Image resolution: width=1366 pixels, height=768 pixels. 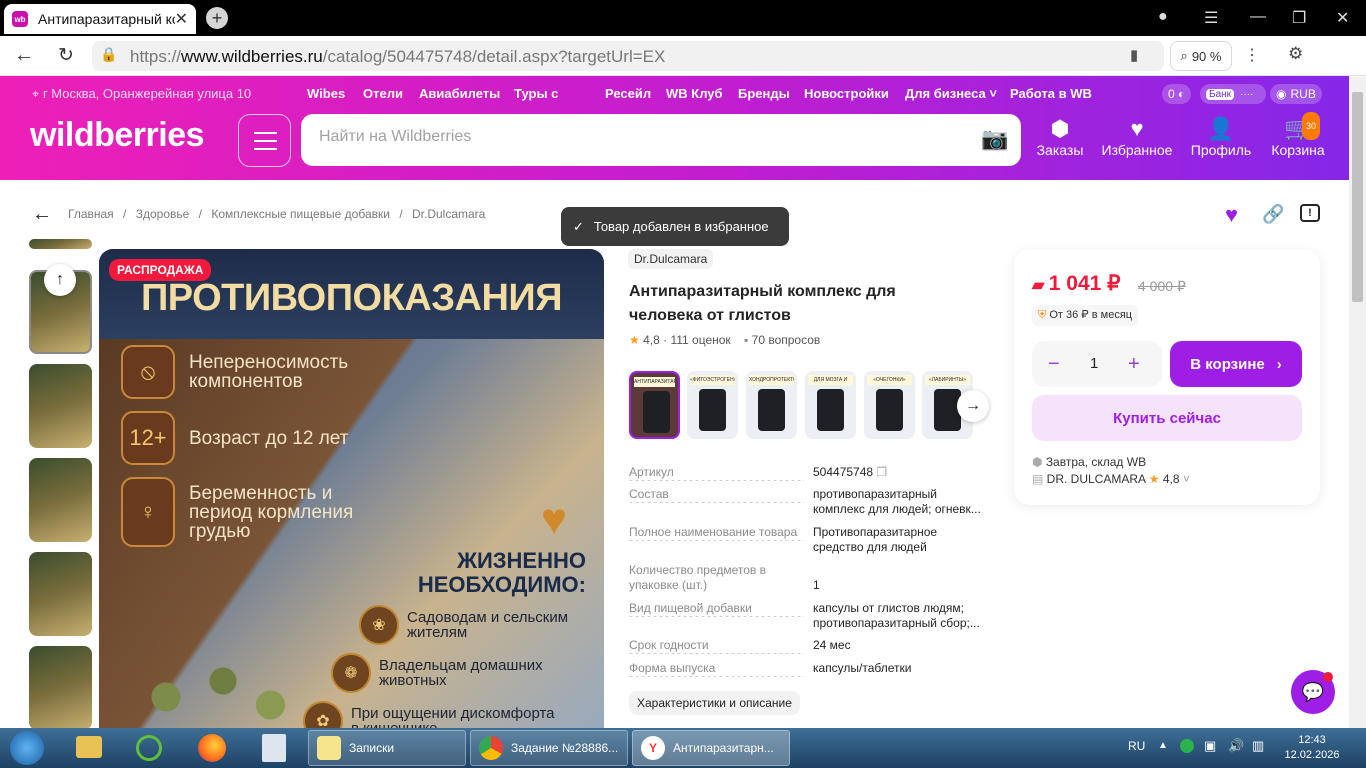 What do you see at coordinates (66, 55) in the screenshot?
I see `reload-icon: ↻` at bounding box center [66, 55].